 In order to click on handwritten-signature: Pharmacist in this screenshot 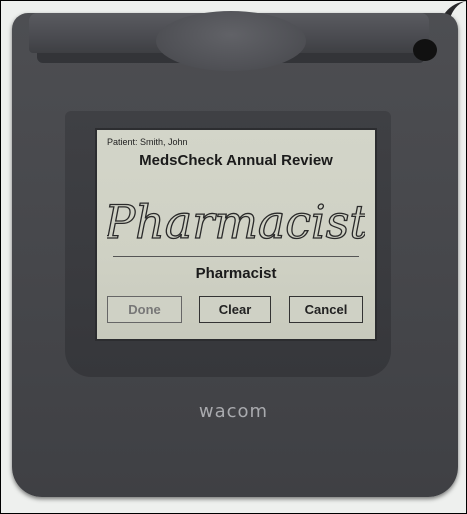, I will do `click(236, 222)`.